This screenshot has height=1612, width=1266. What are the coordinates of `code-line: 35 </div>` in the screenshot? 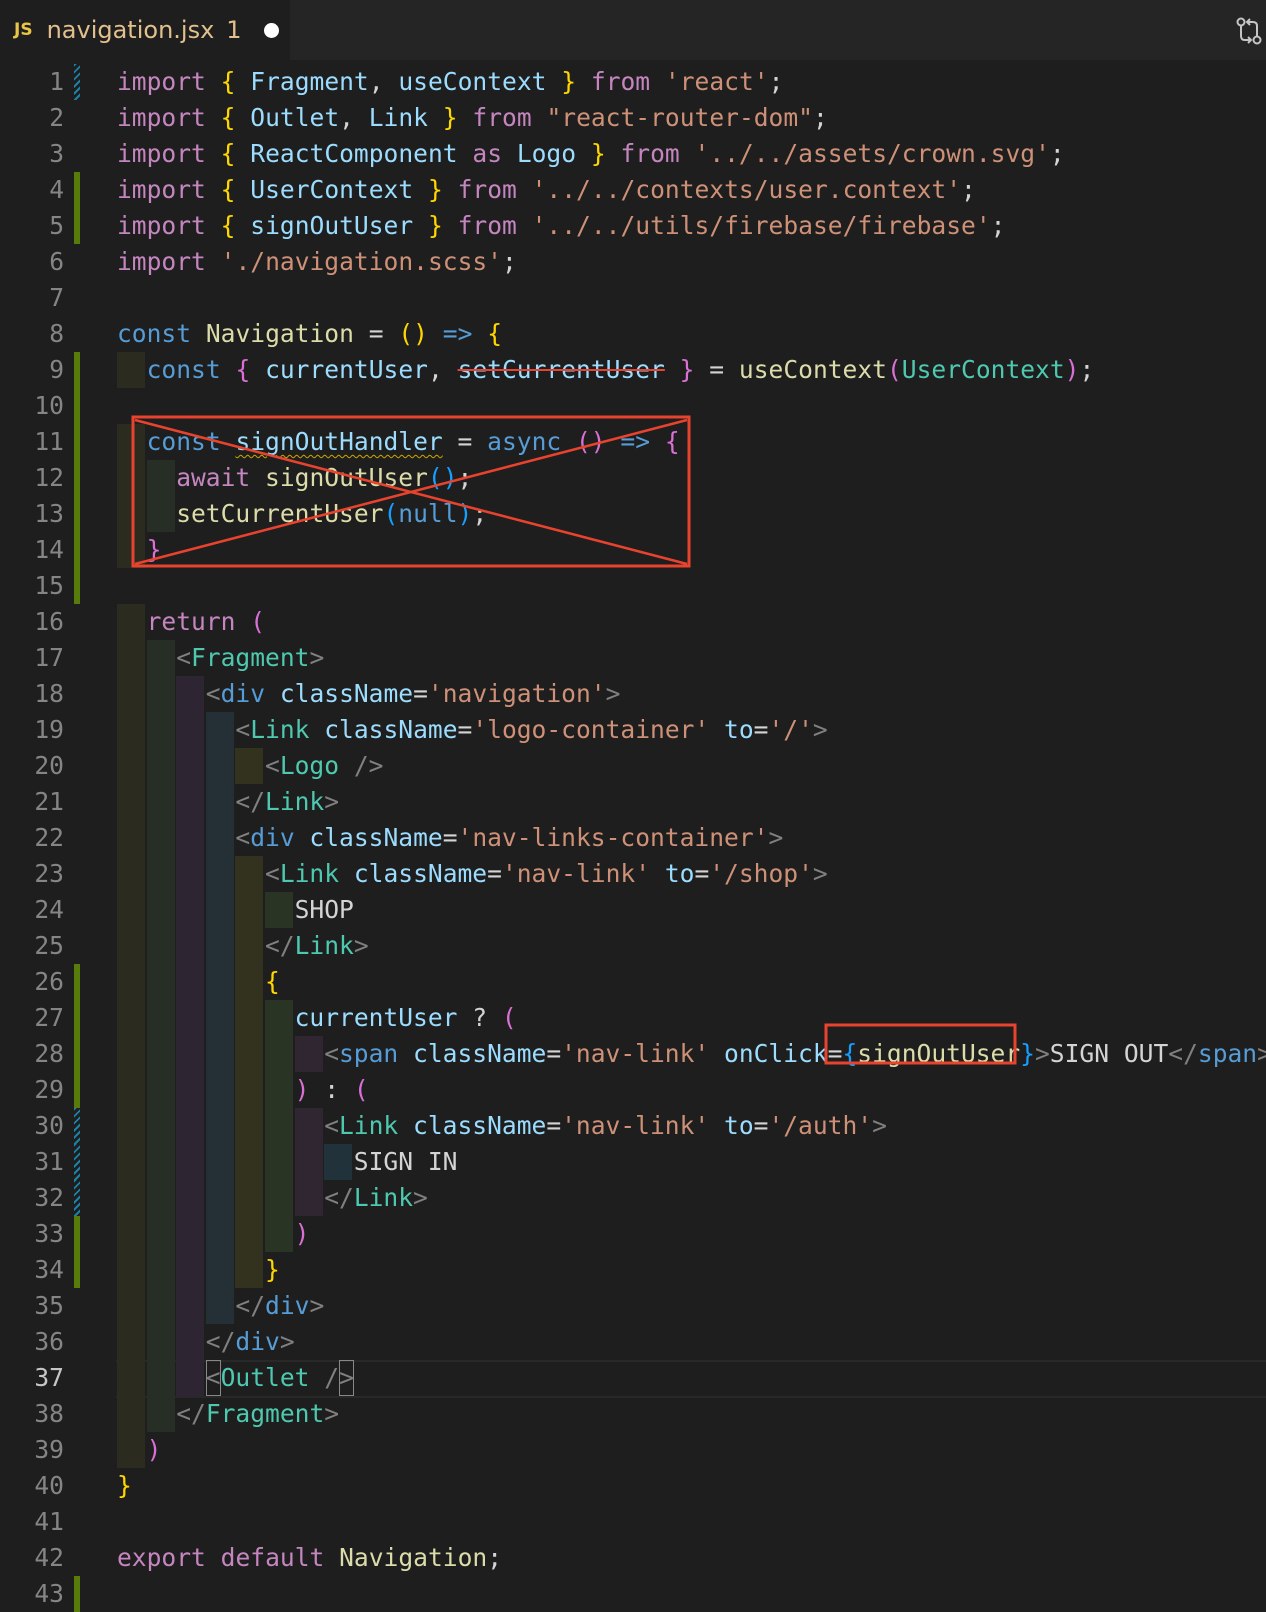 It's located at (633, 1306).